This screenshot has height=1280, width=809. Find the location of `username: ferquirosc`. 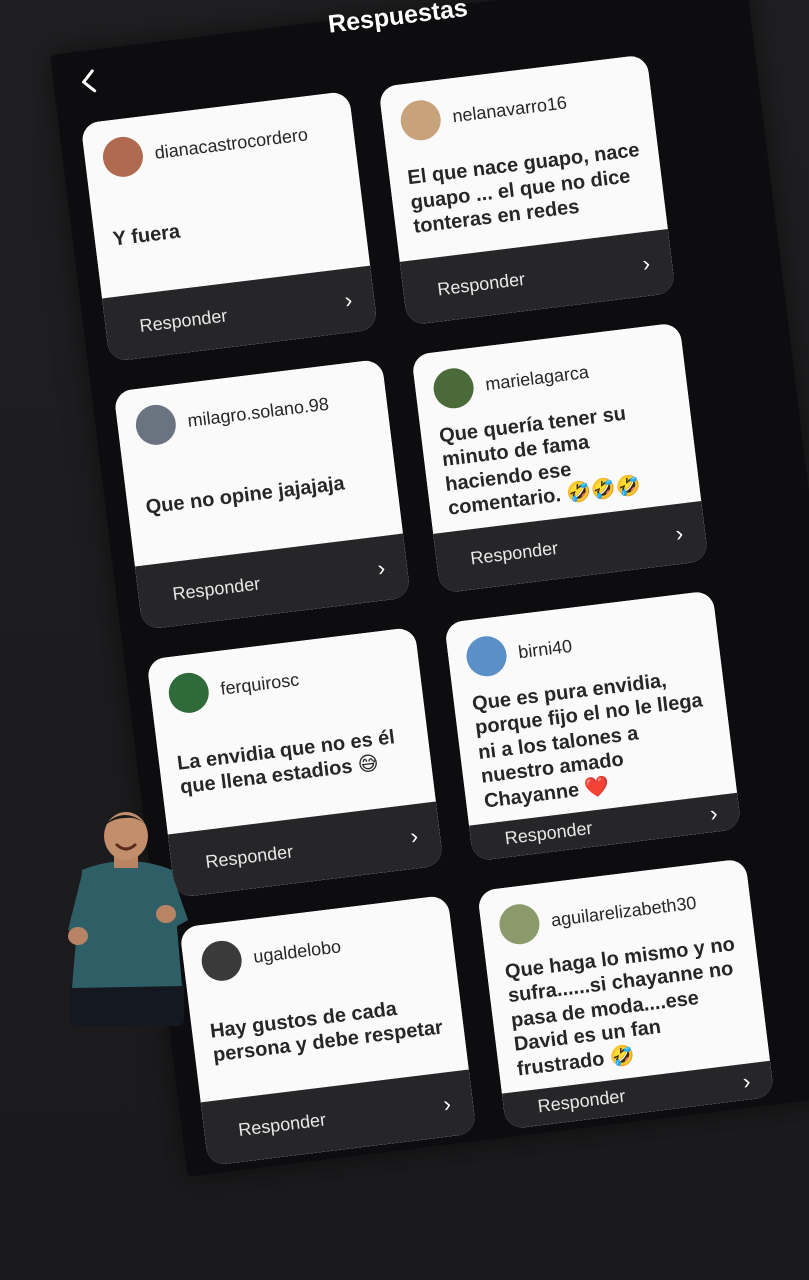

username: ferquirosc is located at coordinates (259, 684).